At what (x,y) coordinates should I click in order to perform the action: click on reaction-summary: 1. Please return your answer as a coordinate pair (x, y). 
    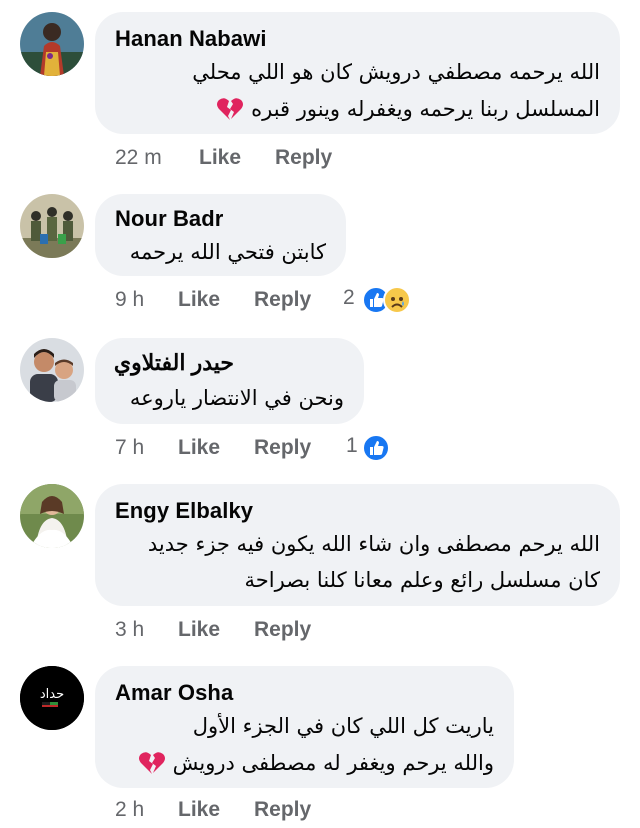
    Looking at the image, I should click on (371, 449).